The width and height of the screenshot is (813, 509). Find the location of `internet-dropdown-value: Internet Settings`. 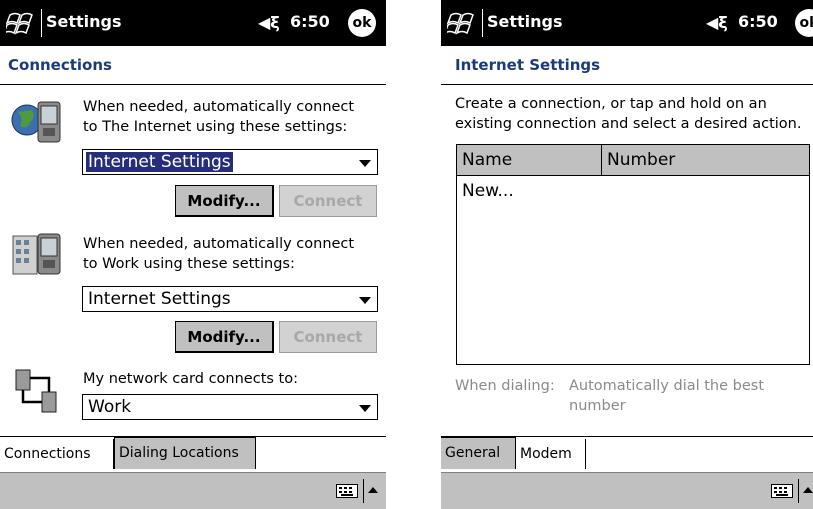

internet-dropdown-value: Internet Settings is located at coordinates (159, 162).